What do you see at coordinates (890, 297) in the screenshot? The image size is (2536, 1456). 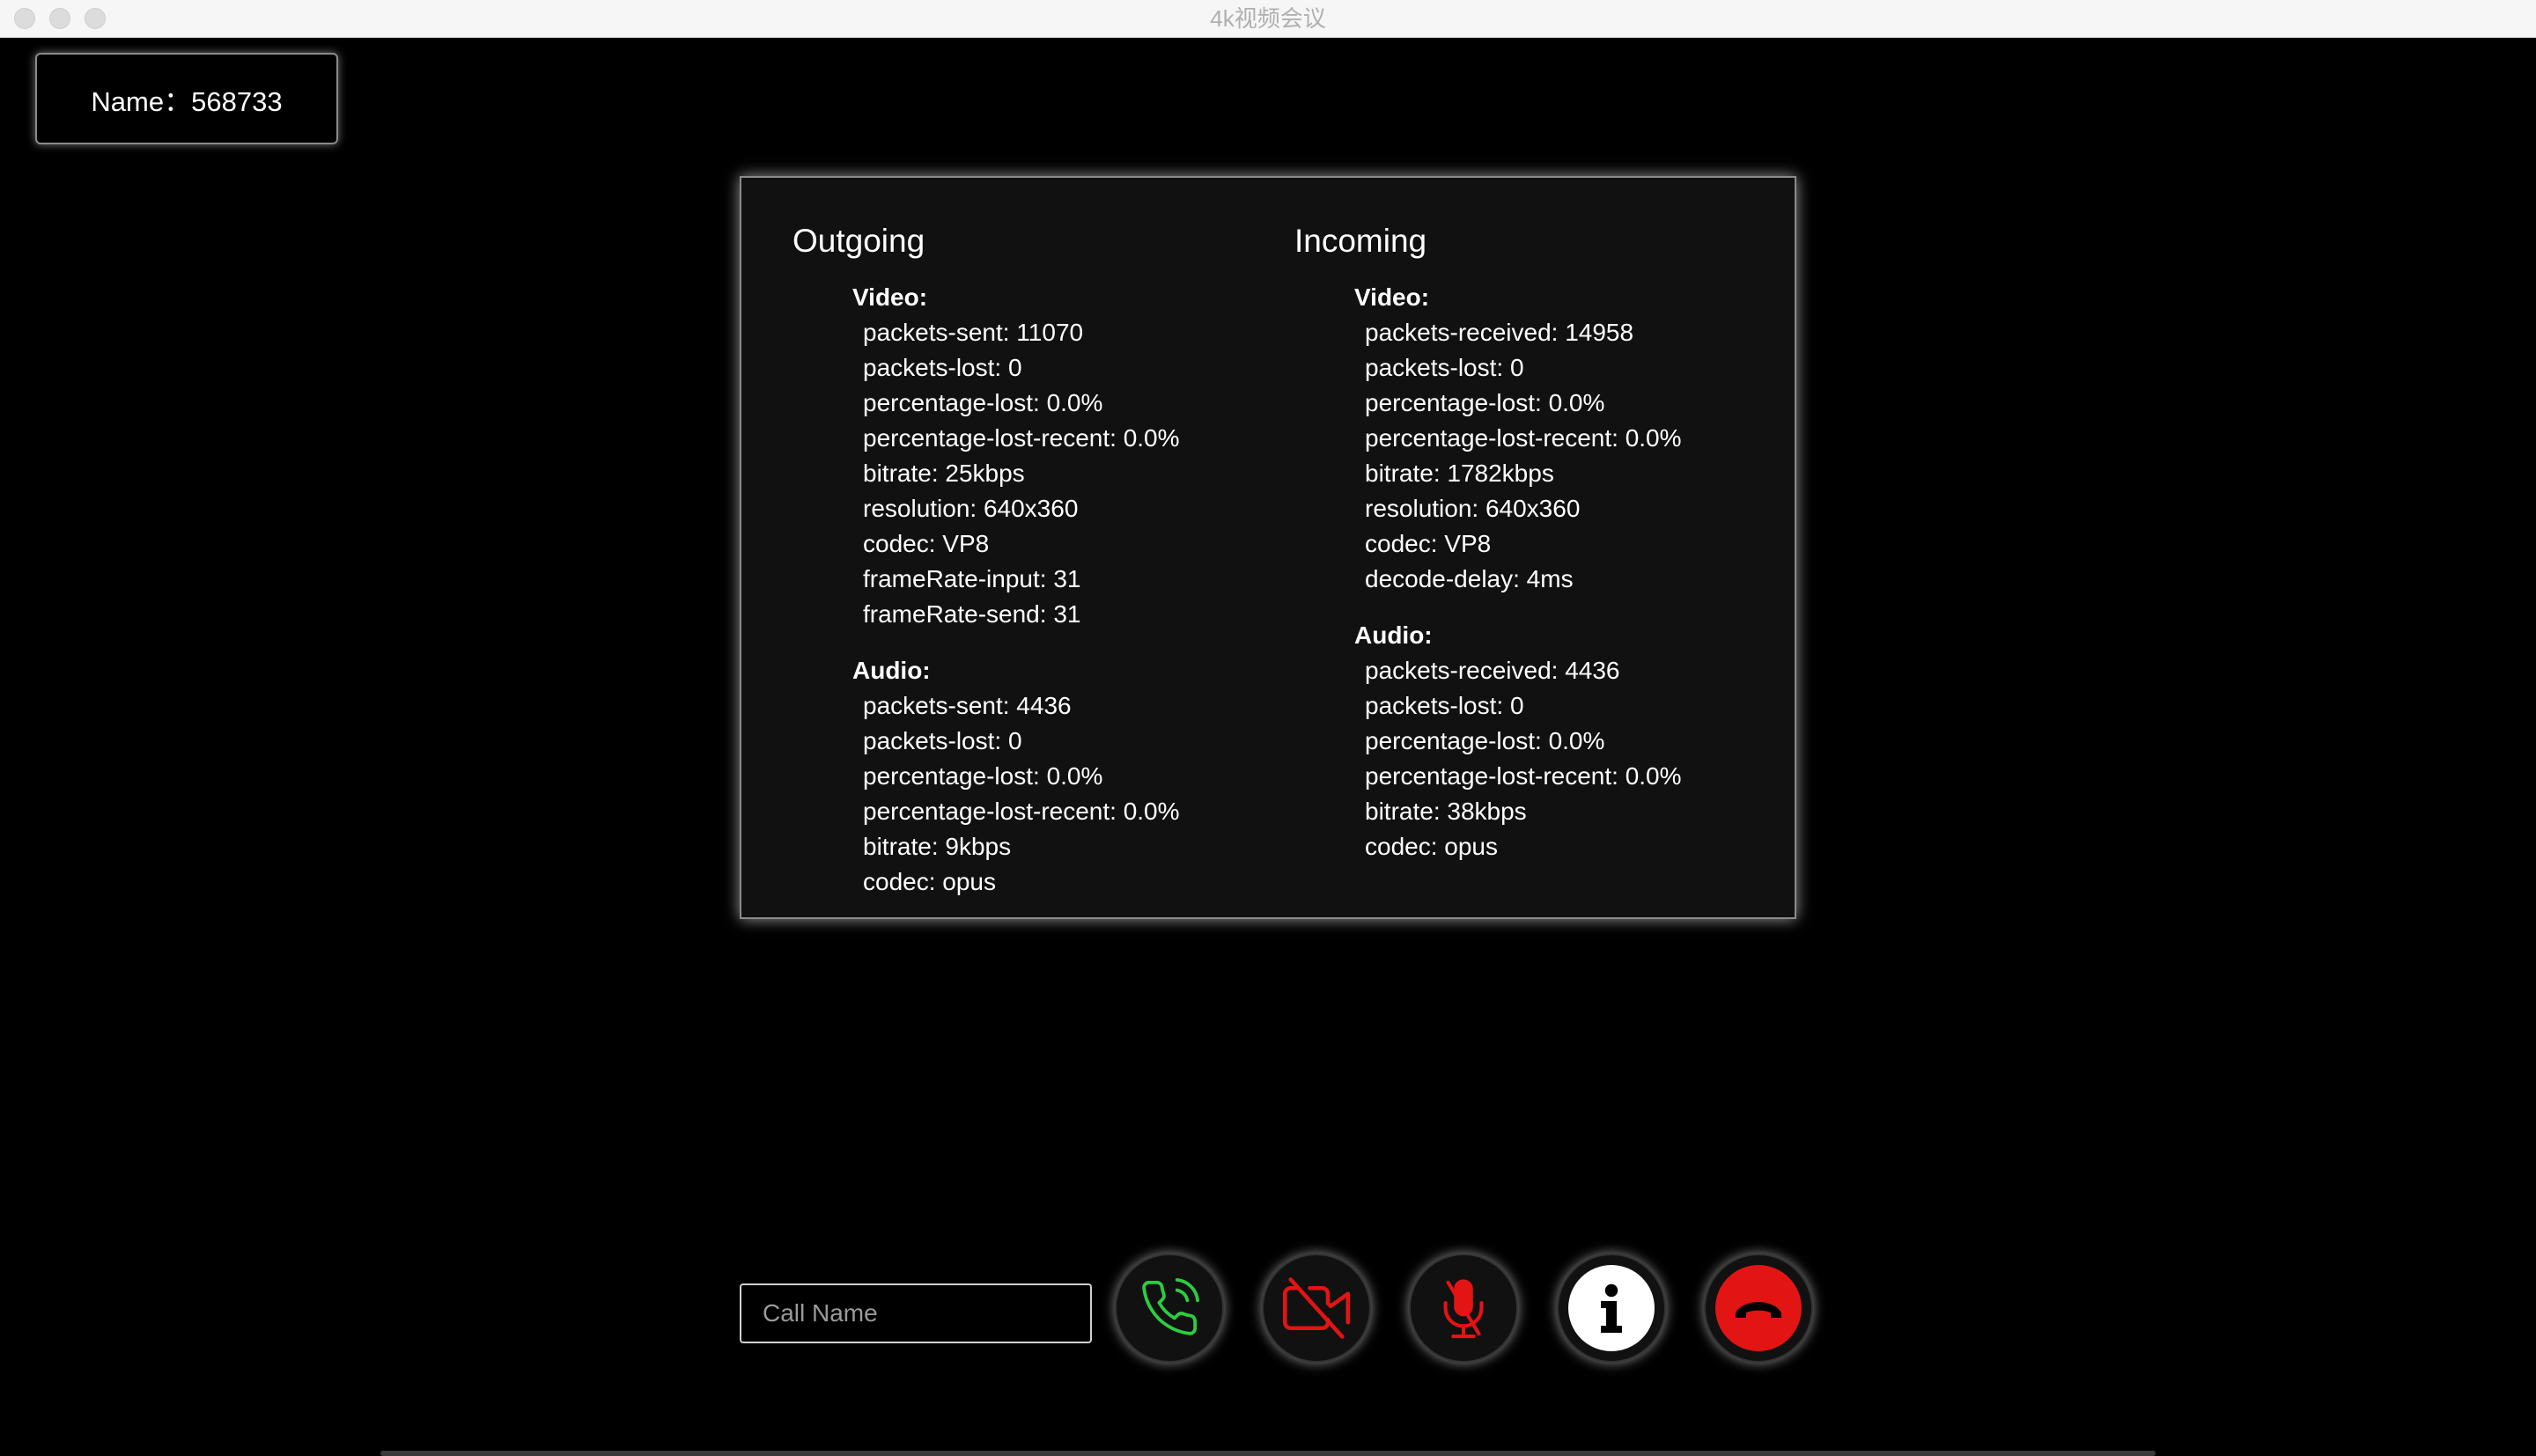 I see `outgoing-video-heading: Video:` at bounding box center [890, 297].